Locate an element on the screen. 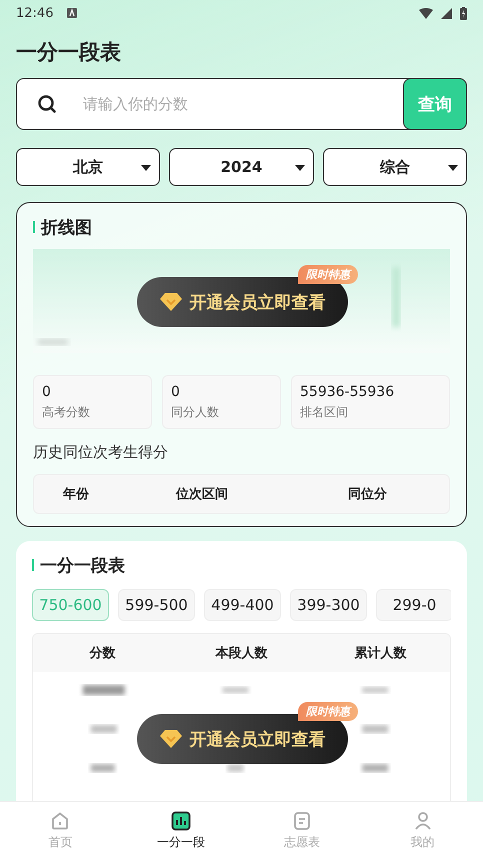 The image size is (483, 860). nav-tab: 一分一段 is located at coordinates (181, 831).